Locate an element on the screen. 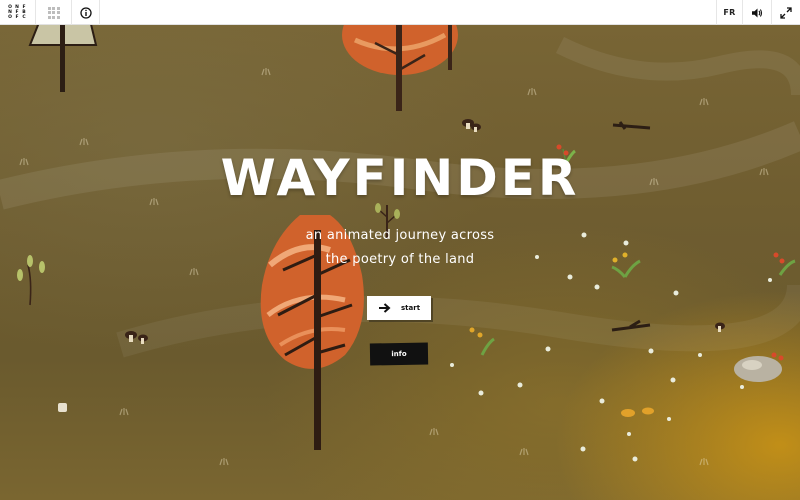 The image size is (800, 500). subtitle-line-2: the poetry of the land is located at coordinates (400, 259).